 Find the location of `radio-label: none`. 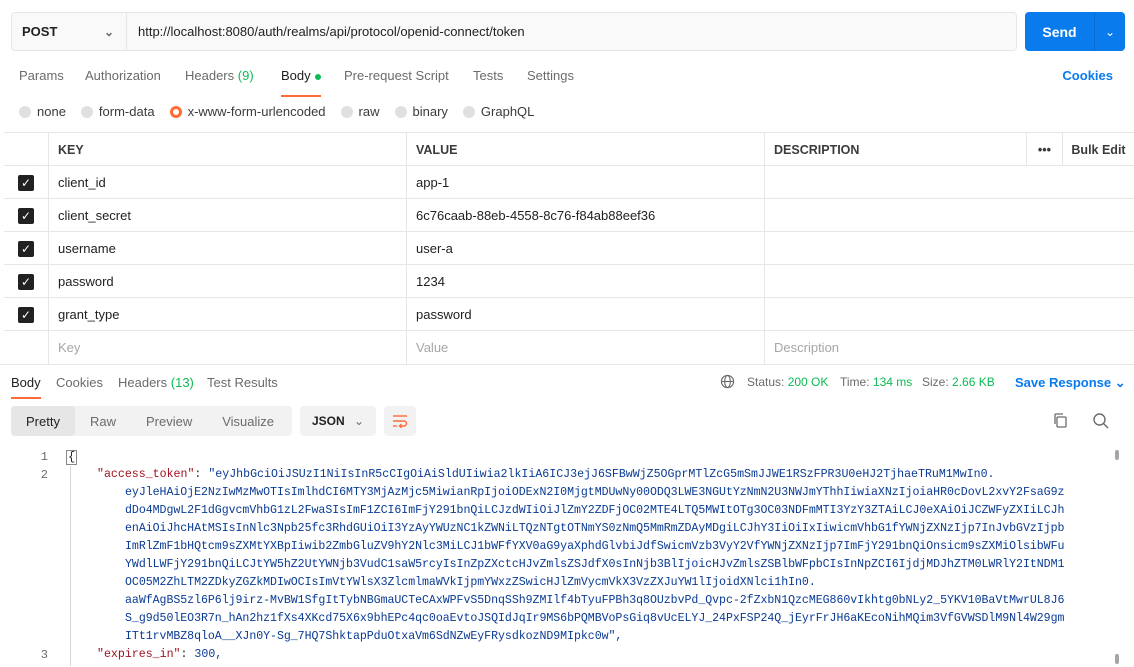

radio-label: none is located at coordinates (51, 111).